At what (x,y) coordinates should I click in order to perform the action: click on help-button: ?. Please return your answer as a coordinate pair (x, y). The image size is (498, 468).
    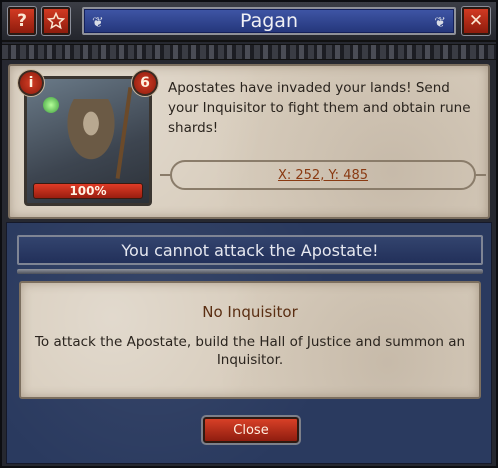
    Looking at the image, I should click on (22, 21).